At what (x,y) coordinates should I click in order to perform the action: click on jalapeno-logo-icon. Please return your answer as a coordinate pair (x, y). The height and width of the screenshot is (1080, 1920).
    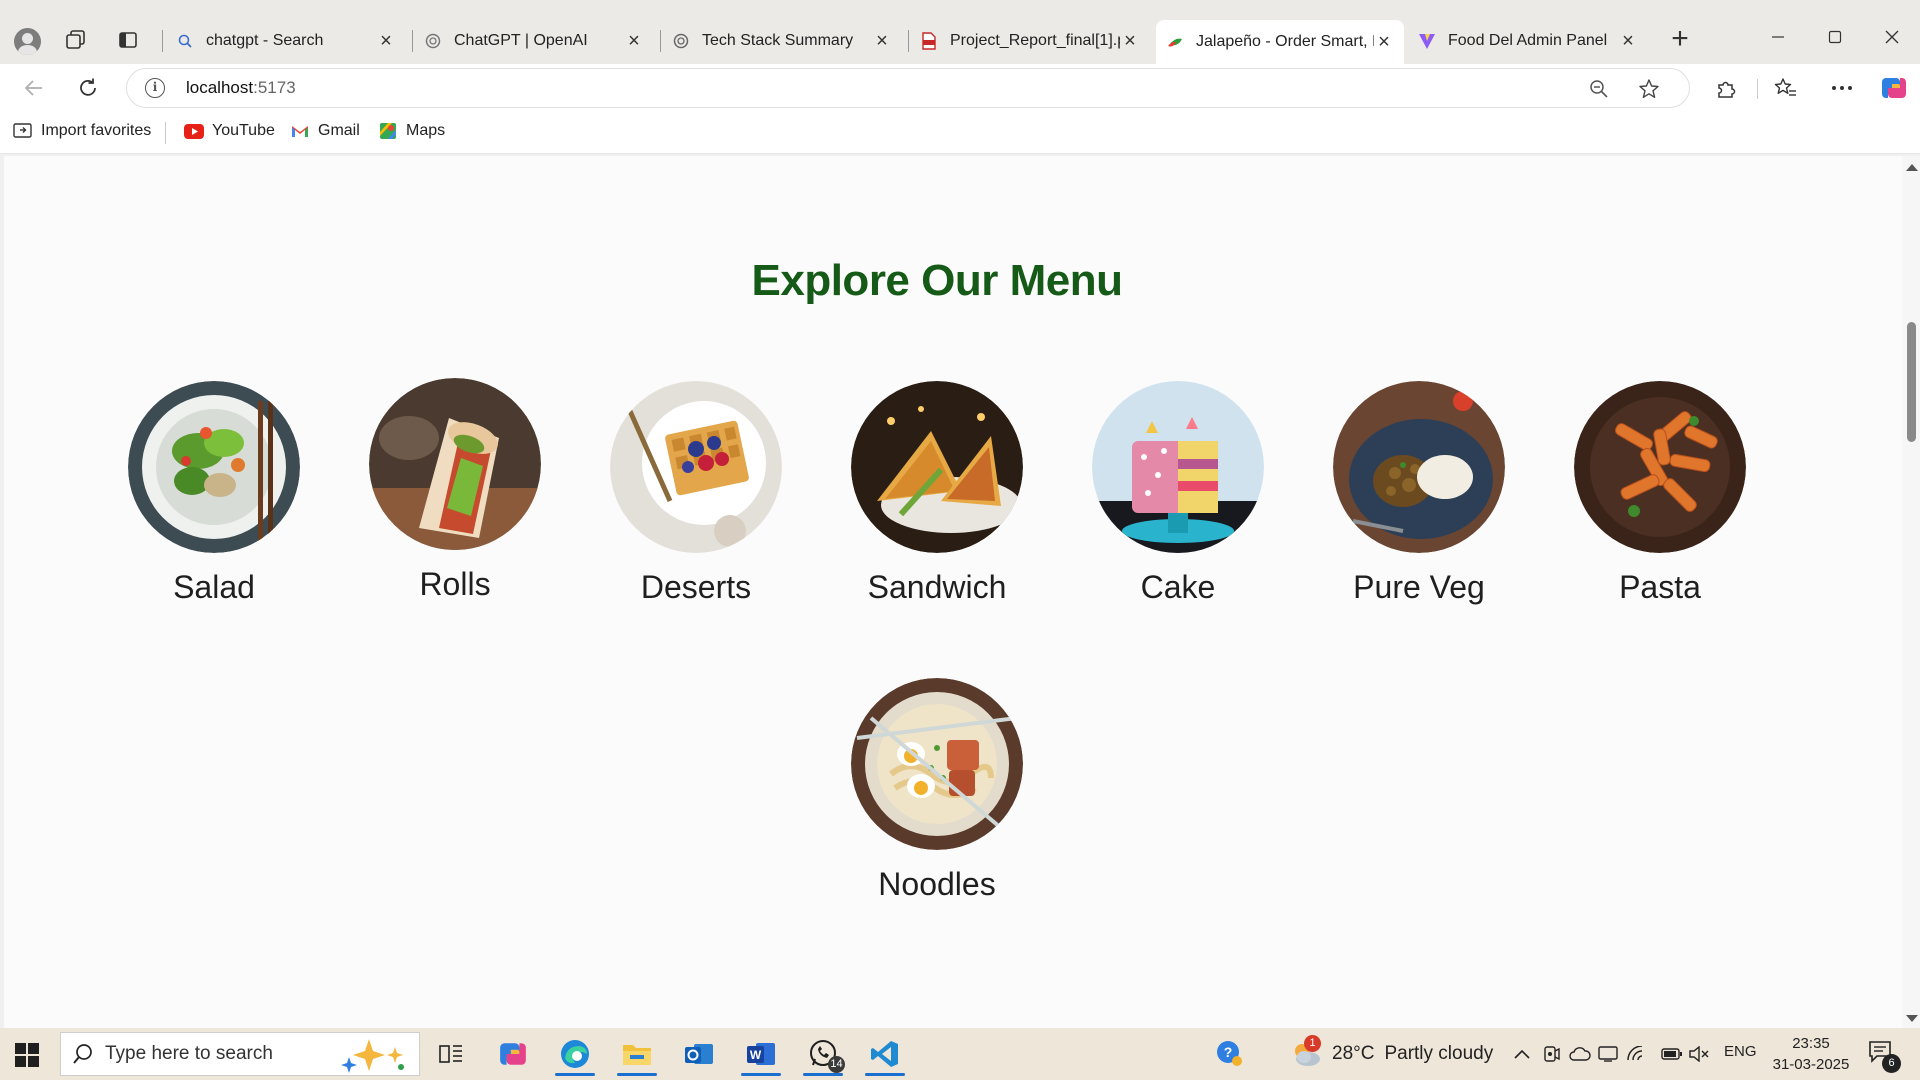
    Looking at the image, I should click on (1175, 42).